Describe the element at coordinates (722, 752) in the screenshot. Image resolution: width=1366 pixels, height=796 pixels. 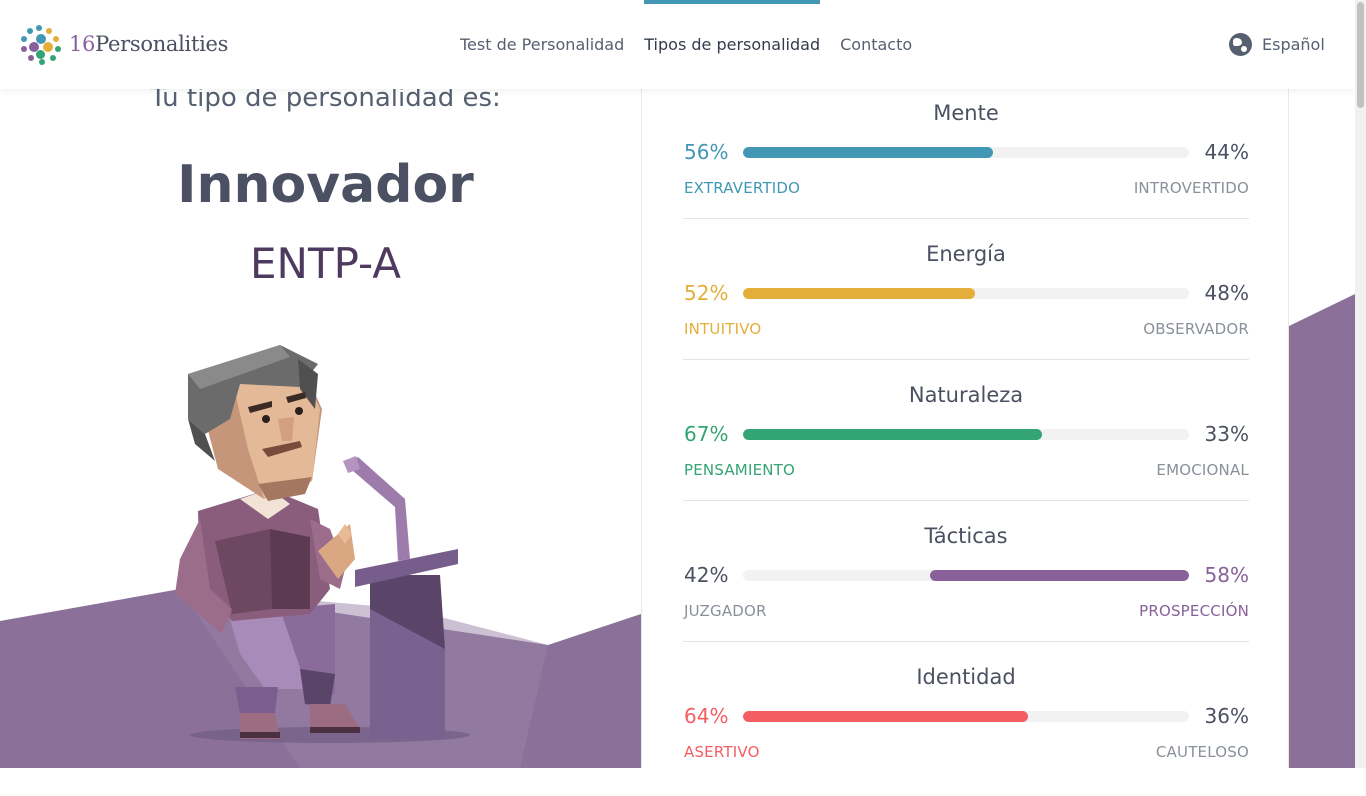
I see `trait-left-label: ASERTIVO` at that location.